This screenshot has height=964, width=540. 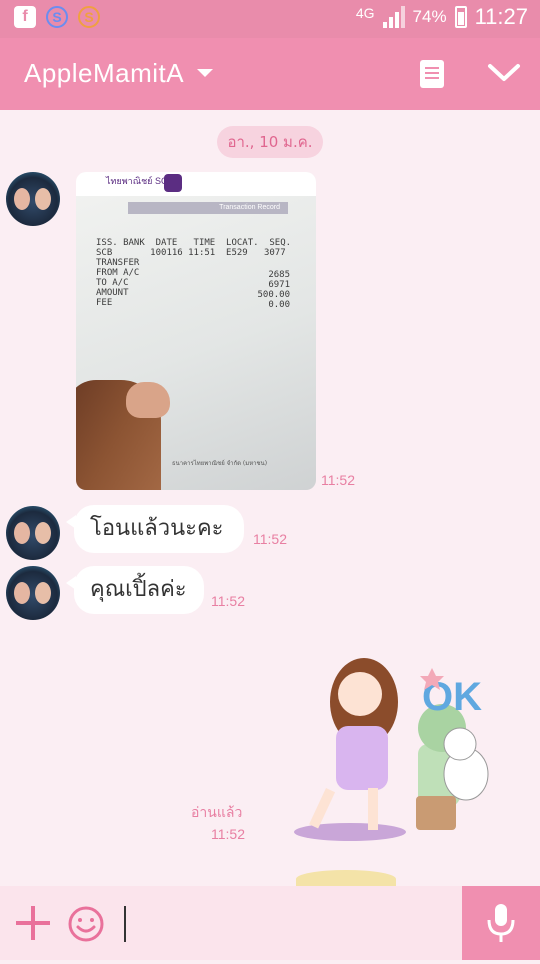 I want to click on sticker-pot, so click(x=436, y=813).